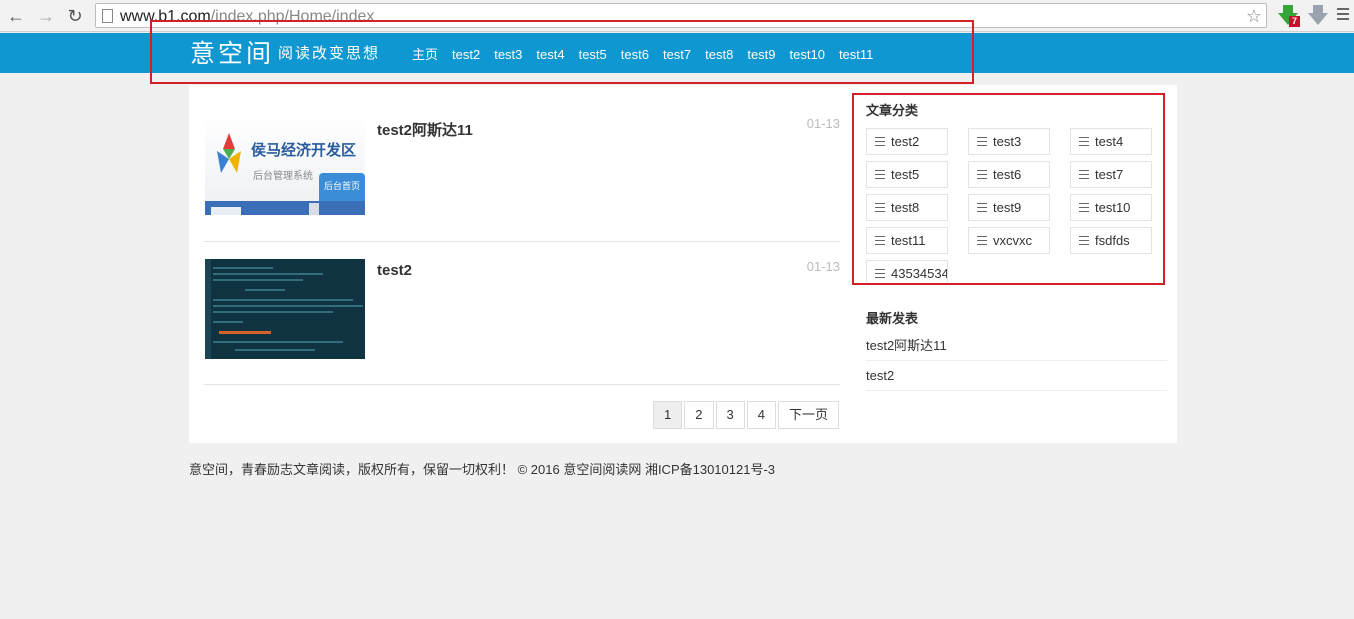  What do you see at coordinates (1009, 174) in the screenshot?
I see `category-tag: test6` at bounding box center [1009, 174].